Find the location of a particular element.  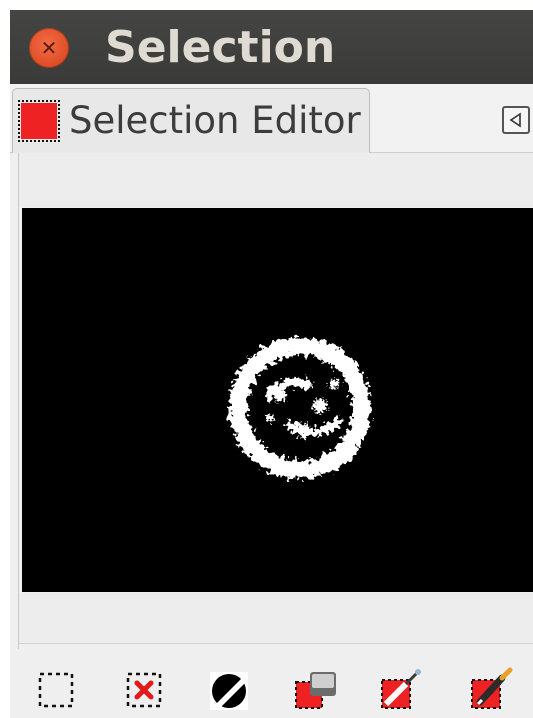

stroke-with-paint-tool-icon is located at coordinates (492, 688).